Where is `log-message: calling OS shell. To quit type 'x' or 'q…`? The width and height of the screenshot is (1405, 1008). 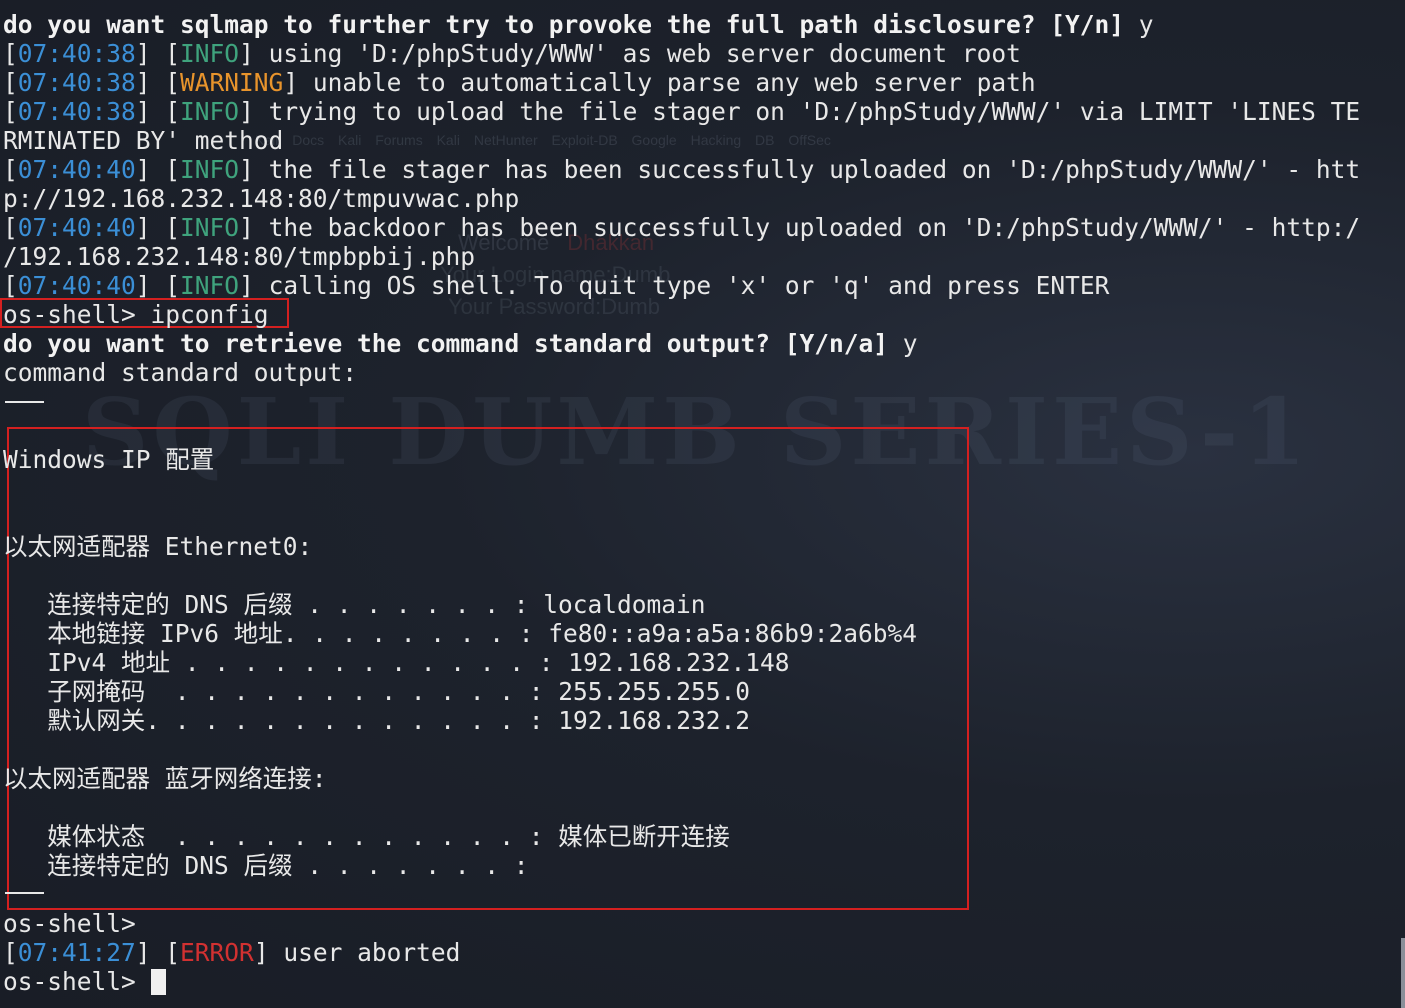 log-message: calling OS shell. To quit type 'x' or 'q… is located at coordinates (681, 285).